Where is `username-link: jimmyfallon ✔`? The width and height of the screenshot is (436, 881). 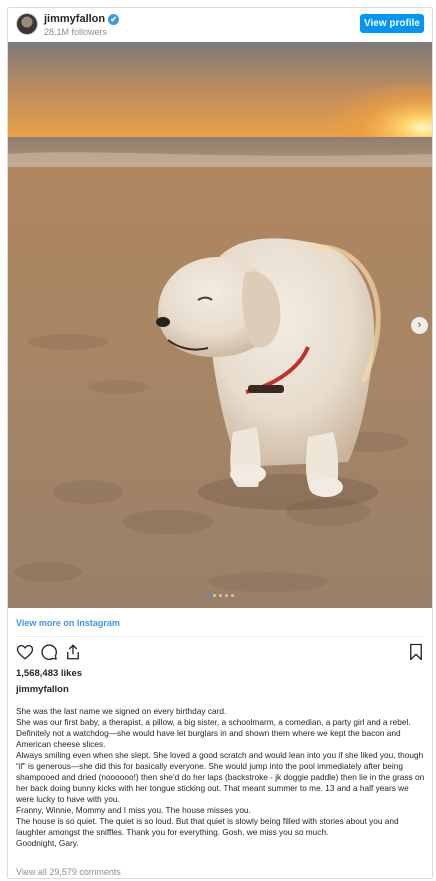 username-link: jimmyfallon ✔ is located at coordinates (82, 19).